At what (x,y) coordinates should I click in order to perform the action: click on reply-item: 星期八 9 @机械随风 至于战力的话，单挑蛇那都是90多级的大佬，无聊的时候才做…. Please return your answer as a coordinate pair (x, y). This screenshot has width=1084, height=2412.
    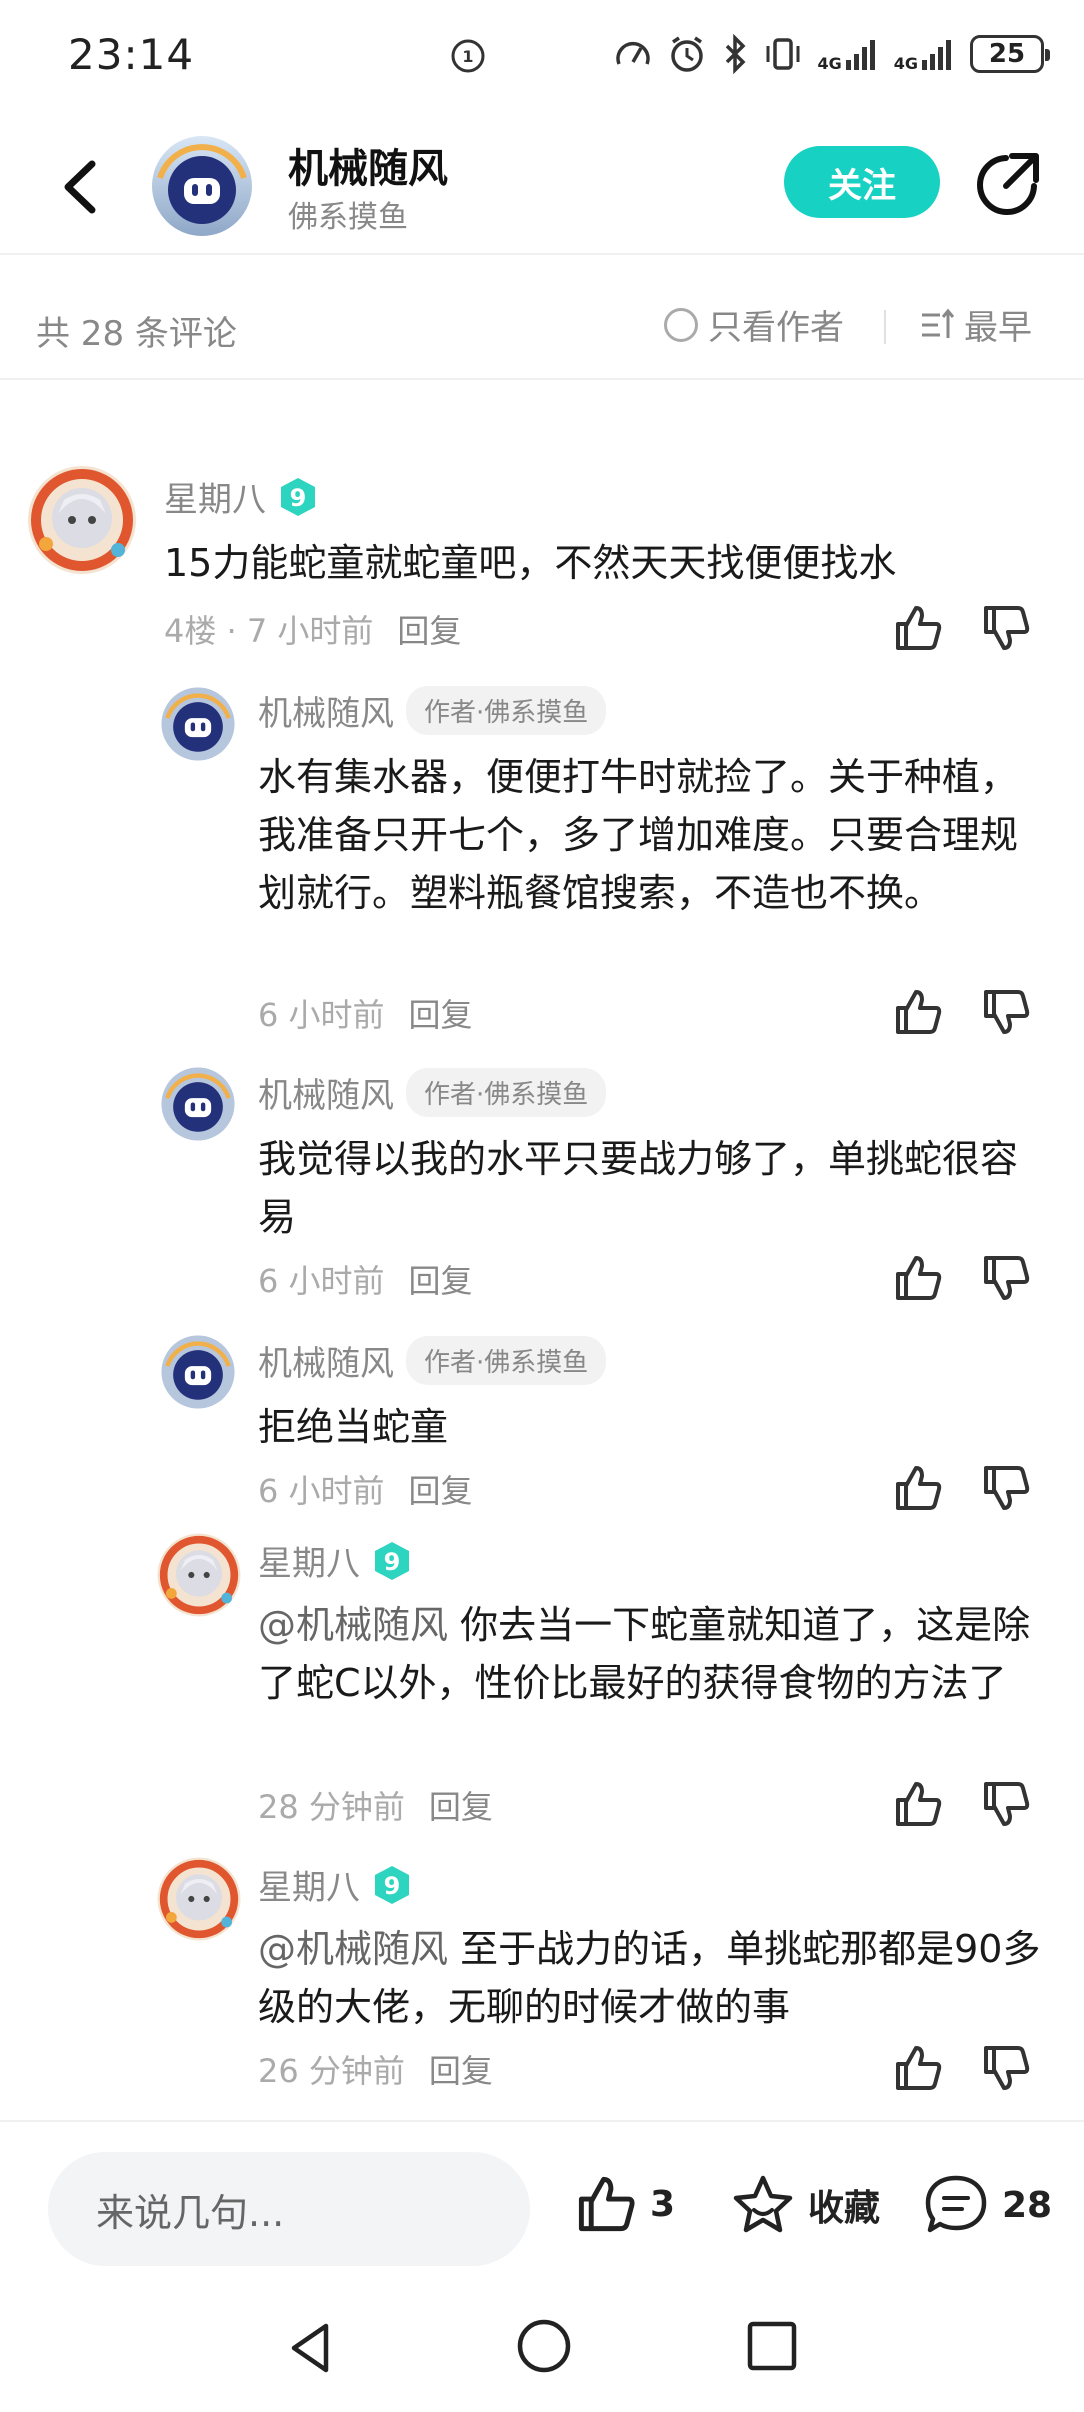
    Looking at the image, I should click on (542, 1981).